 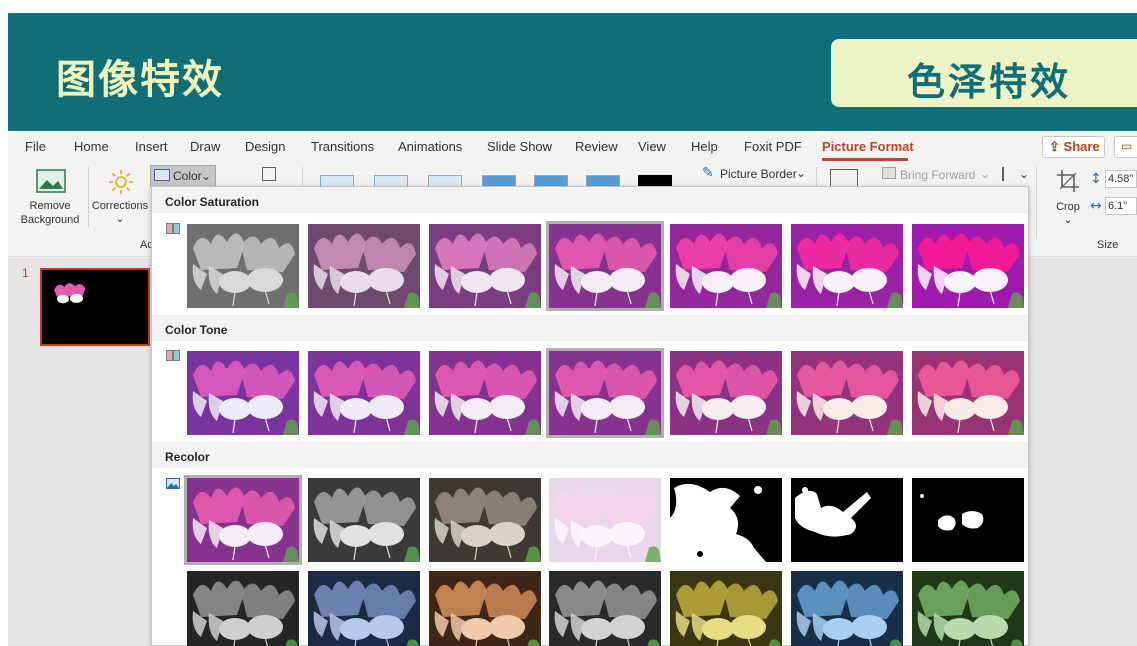 I want to click on saturation-icon, so click(x=173, y=228).